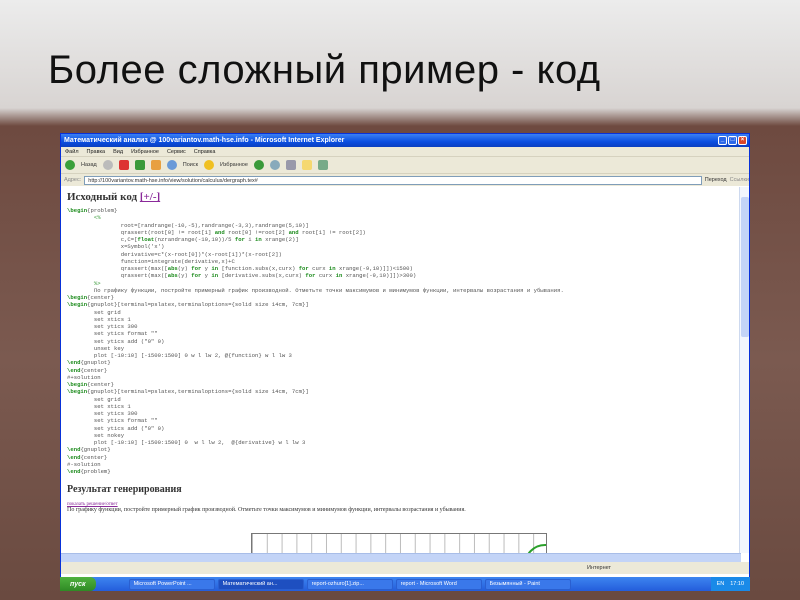 This screenshot has height=600, width=800. What do you see at coordinates (721, 584) in the screenshot?
I see `language-indicator: EN` at bounding box center [721, 584].